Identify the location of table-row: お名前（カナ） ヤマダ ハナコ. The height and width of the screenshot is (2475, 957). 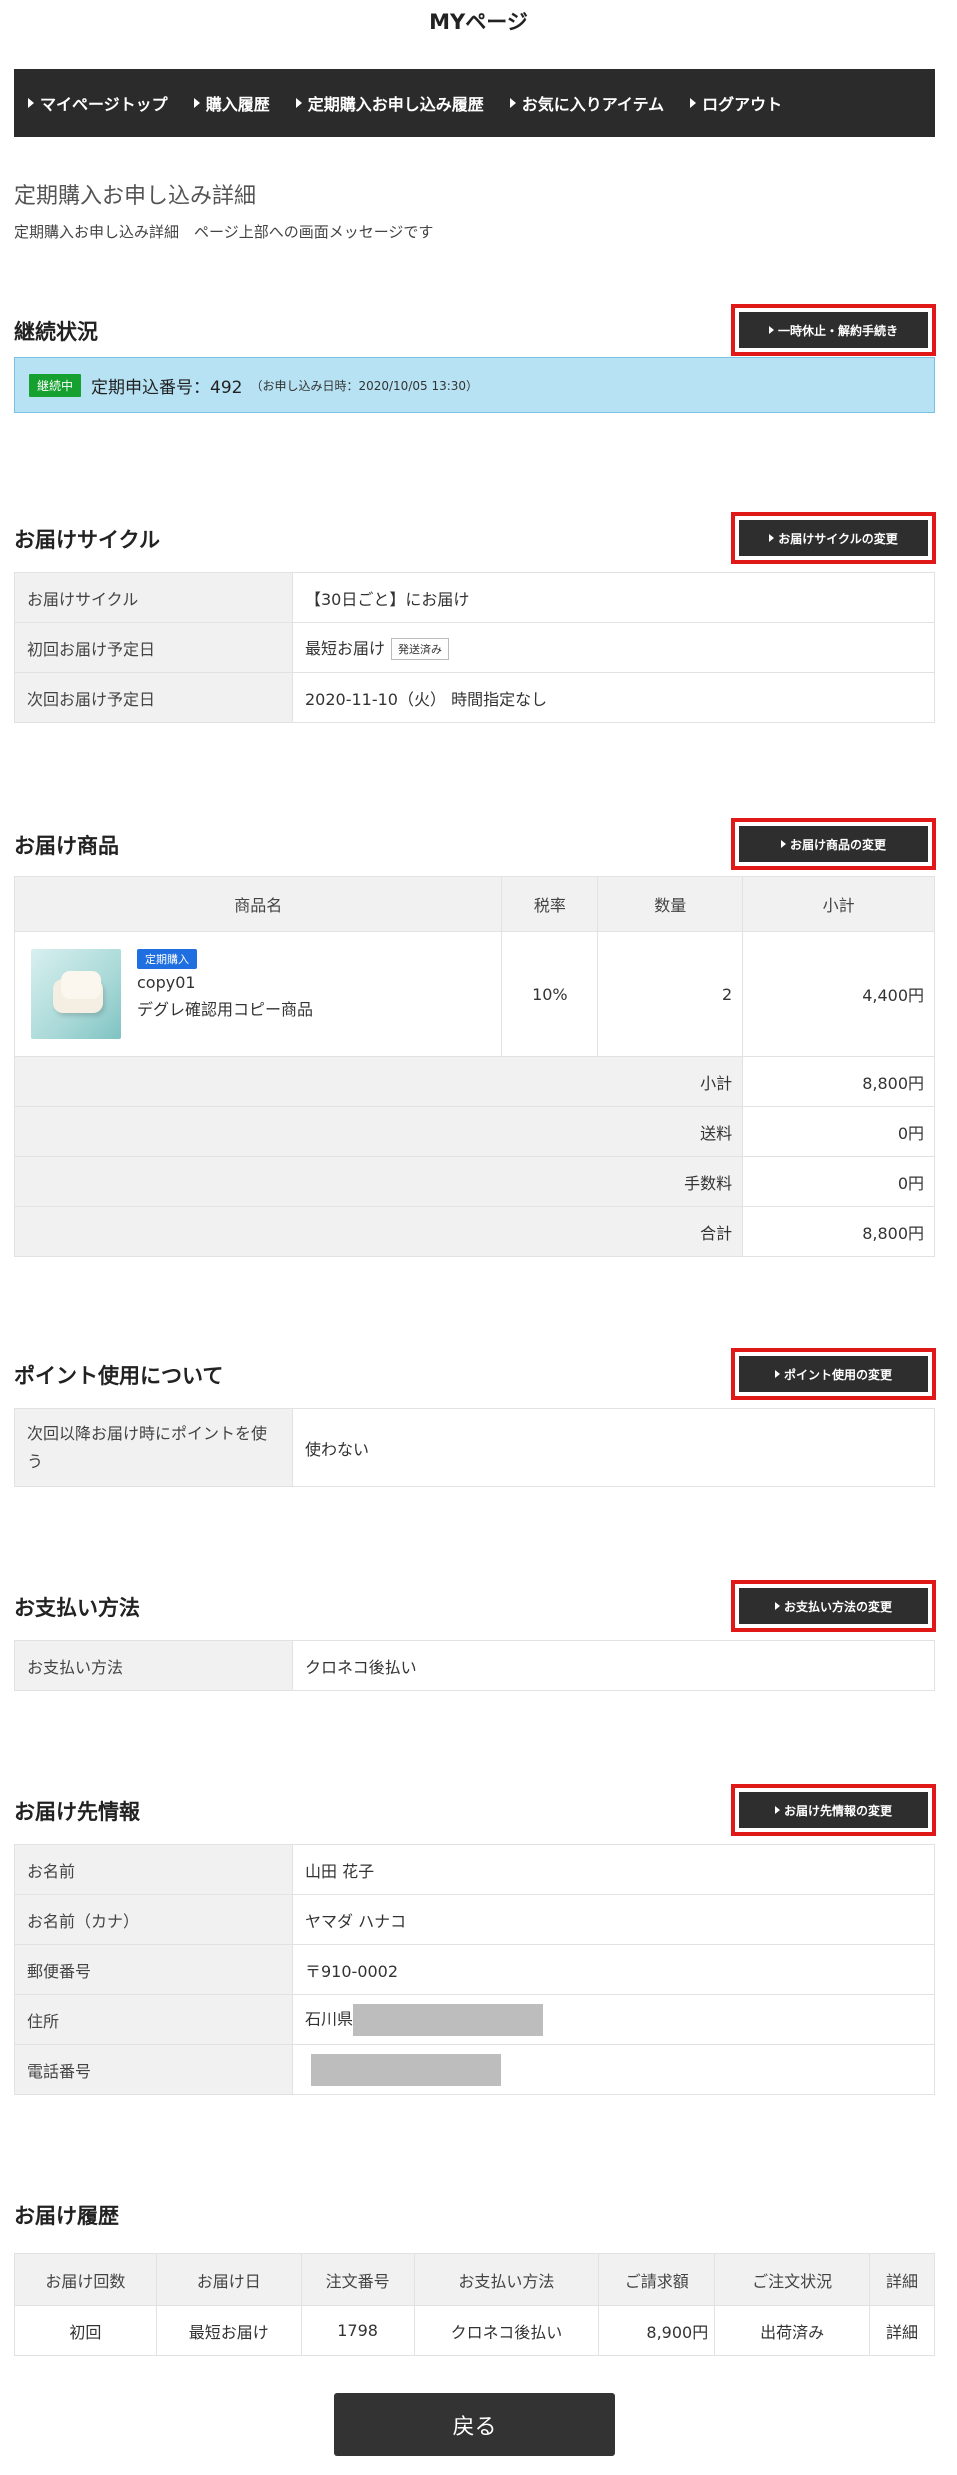
(474, 1919).